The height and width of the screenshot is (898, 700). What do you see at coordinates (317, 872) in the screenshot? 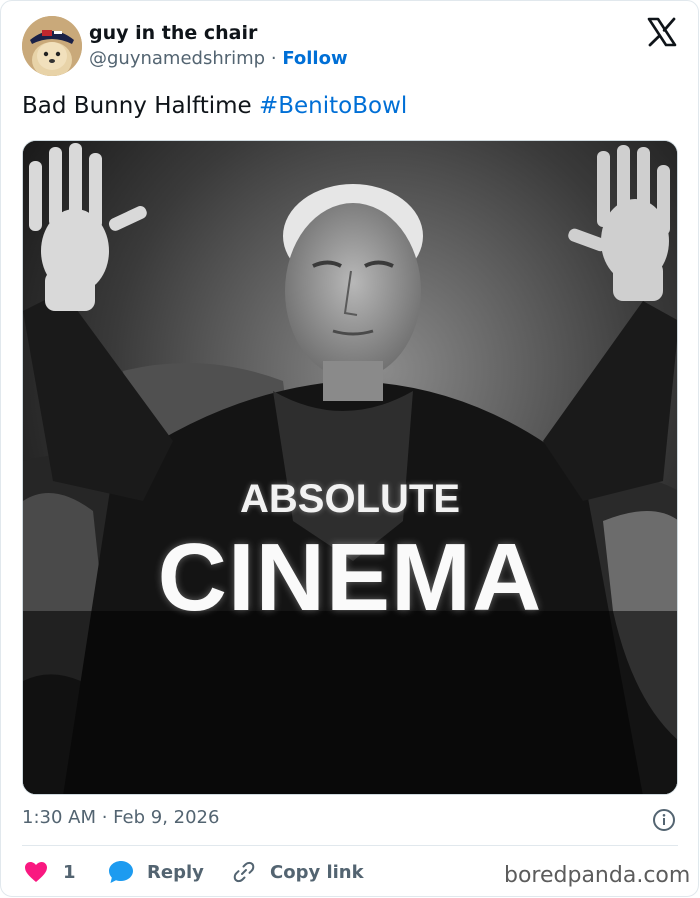
I see `copy-link-label: Copy link` at bounding box center [317, 872].